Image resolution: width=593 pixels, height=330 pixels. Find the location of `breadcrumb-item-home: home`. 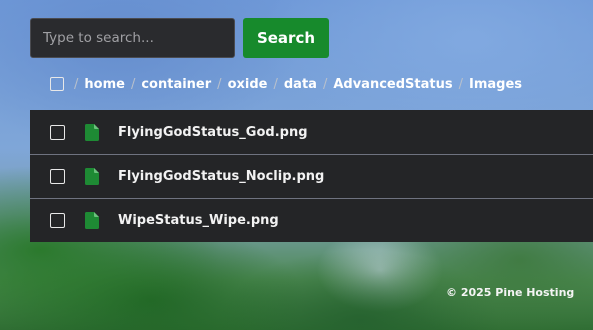

breadcrumb-item-home: home is located at coordinates (104, 84).